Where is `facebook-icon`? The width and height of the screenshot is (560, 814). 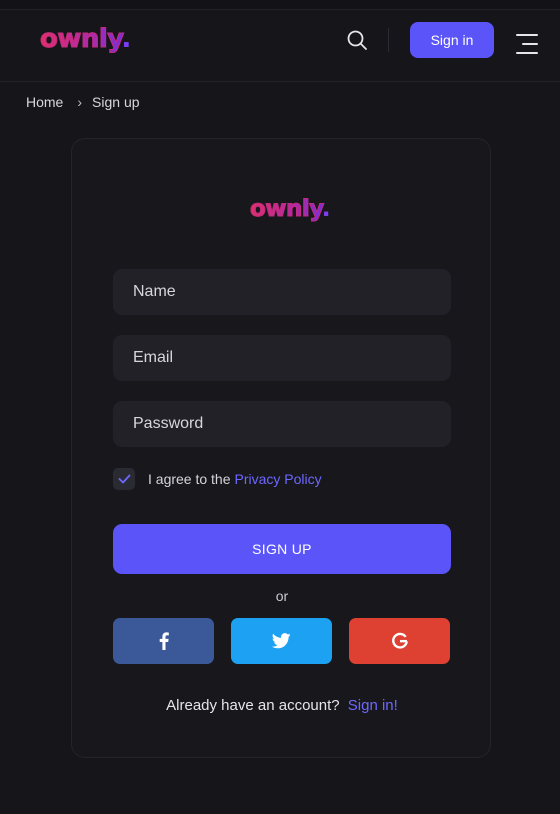
facebook-icon is located at coordinates (164, 641).